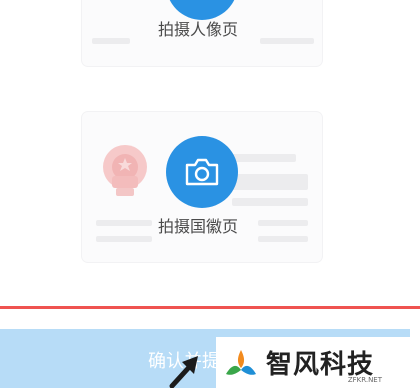 Image resolution: width=420 pixels, height=388 pixels. Describe the element at coordinates (318, 362) in the screenshot. I see `watermark: 智风科技 ZFKR.NET` at that location.